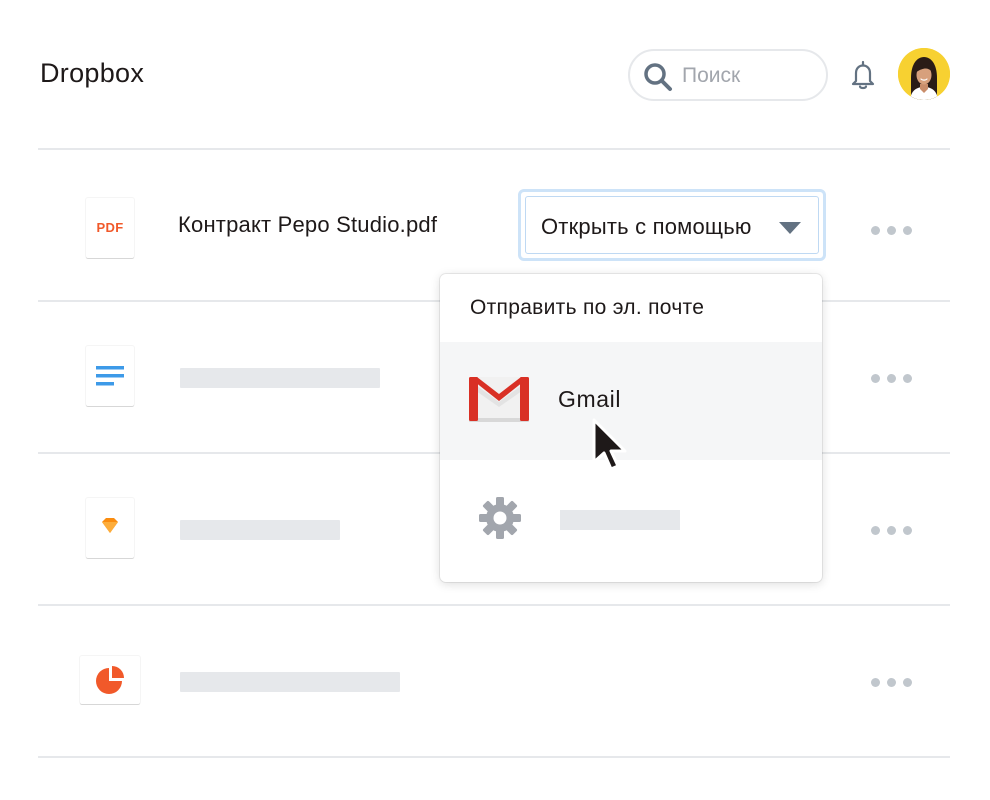 The image size is (990, 800). What do you see at coordinates (609, 444) in the screenshot?
I see `mouse-cursor-icon` at bounding box center [609, 444].